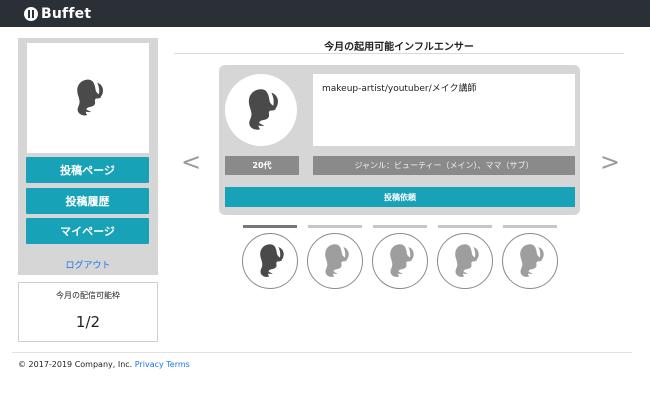 This screenshot has width=650, height=395. Describe the element at coordinates (66, 13) in the screenshot. I see `brand-name: Buffet` at that location.